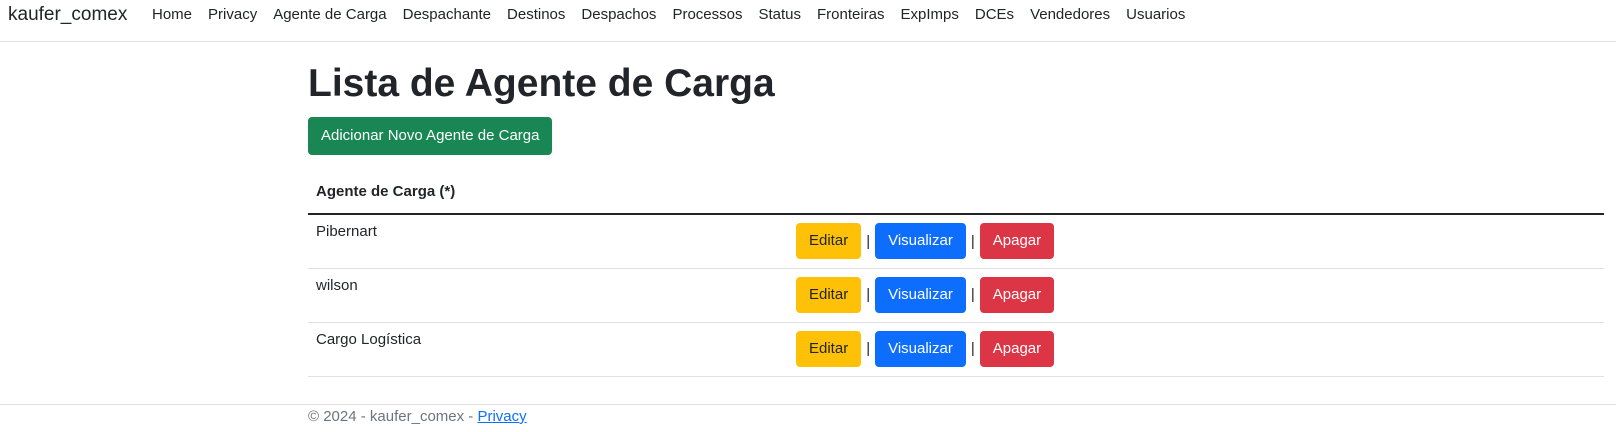 The image size is (1616, 432). Describe the element at coordinates (1070, 15) in the screenshot. I see `nav-item-vendedores: Vendedores` at that location.